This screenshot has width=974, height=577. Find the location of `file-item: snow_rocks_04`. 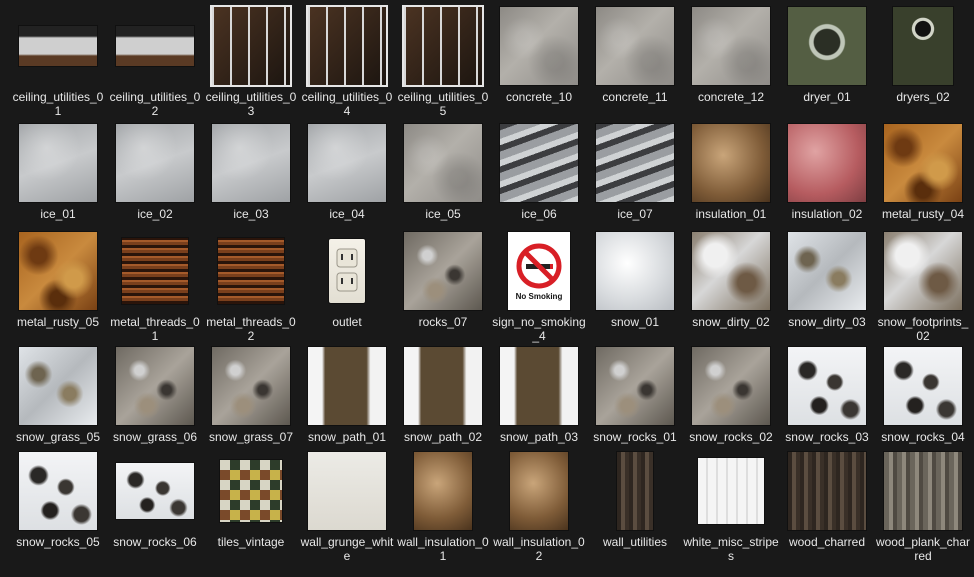

file-item: snow_rocks_04 is located at coordinates (923, 394).